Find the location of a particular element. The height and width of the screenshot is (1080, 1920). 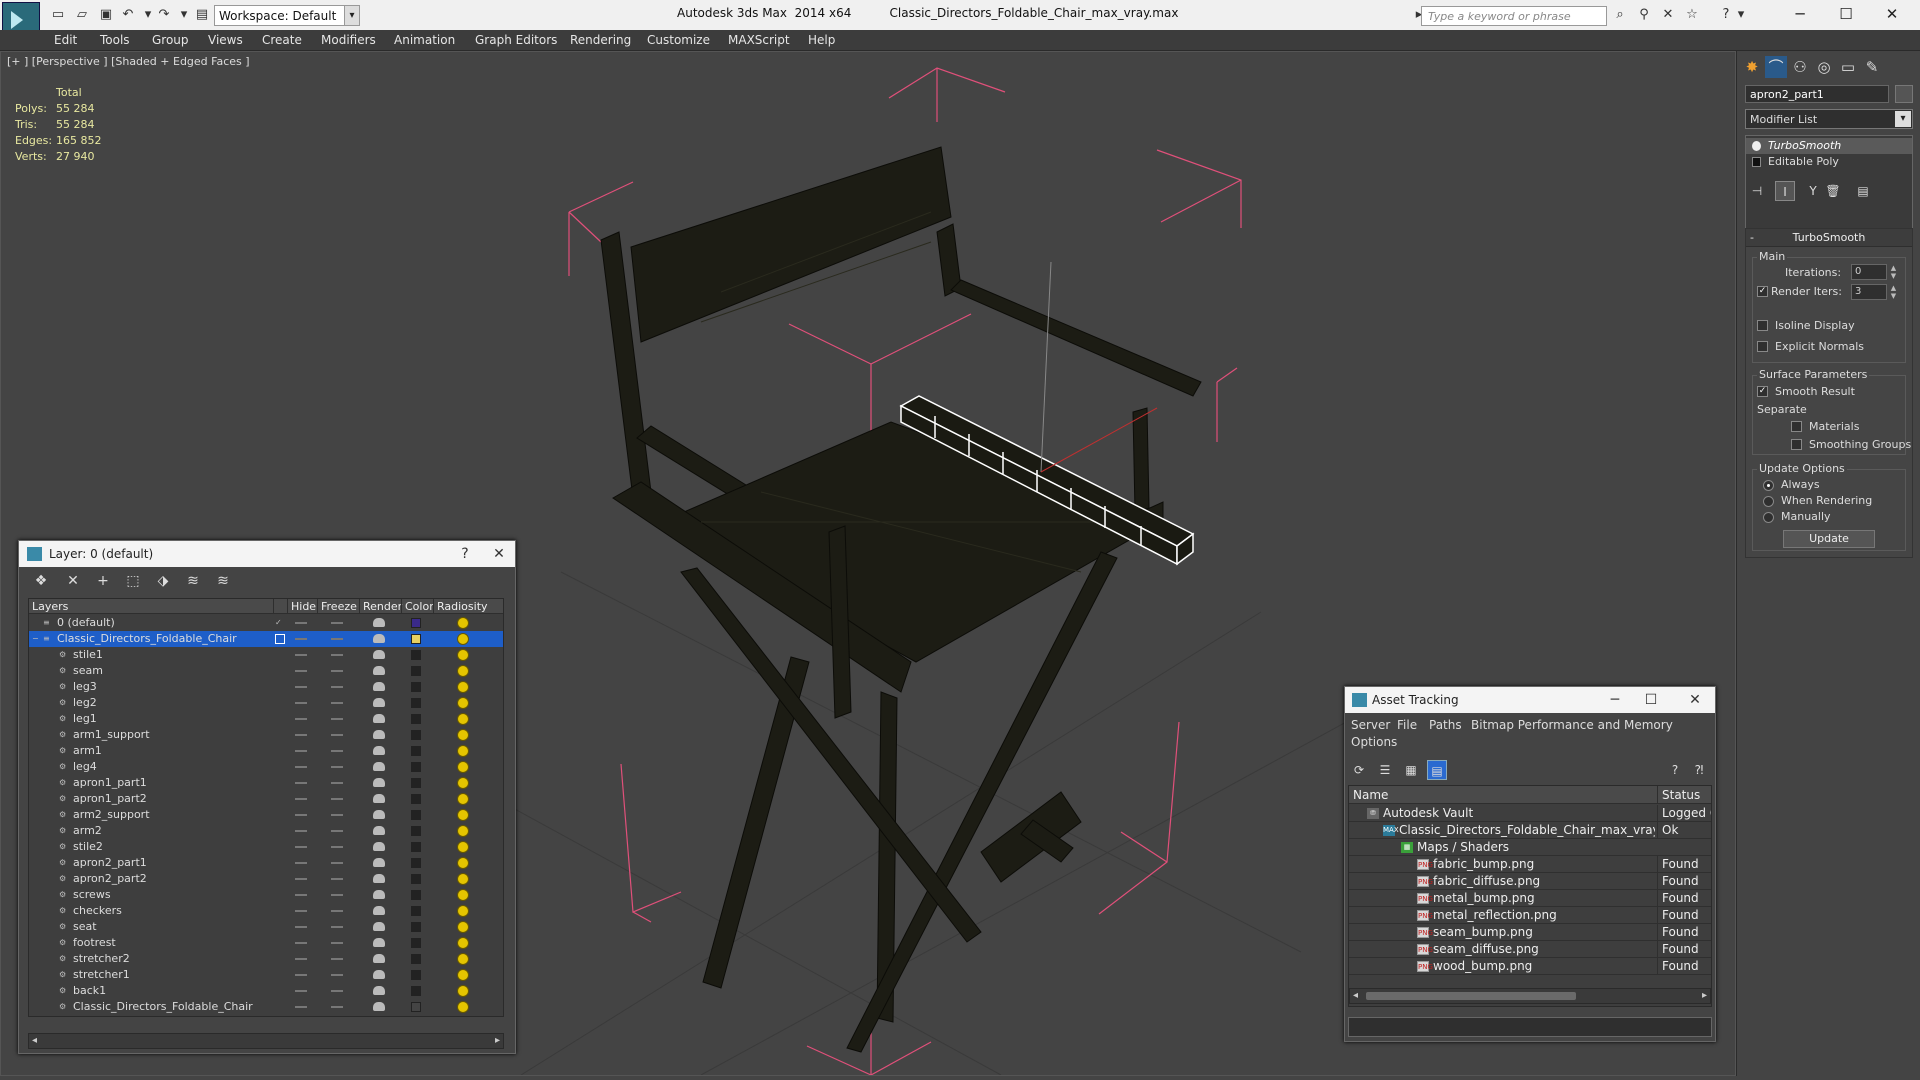

layer-help-icon: ? is located at coordinates (465, 554).